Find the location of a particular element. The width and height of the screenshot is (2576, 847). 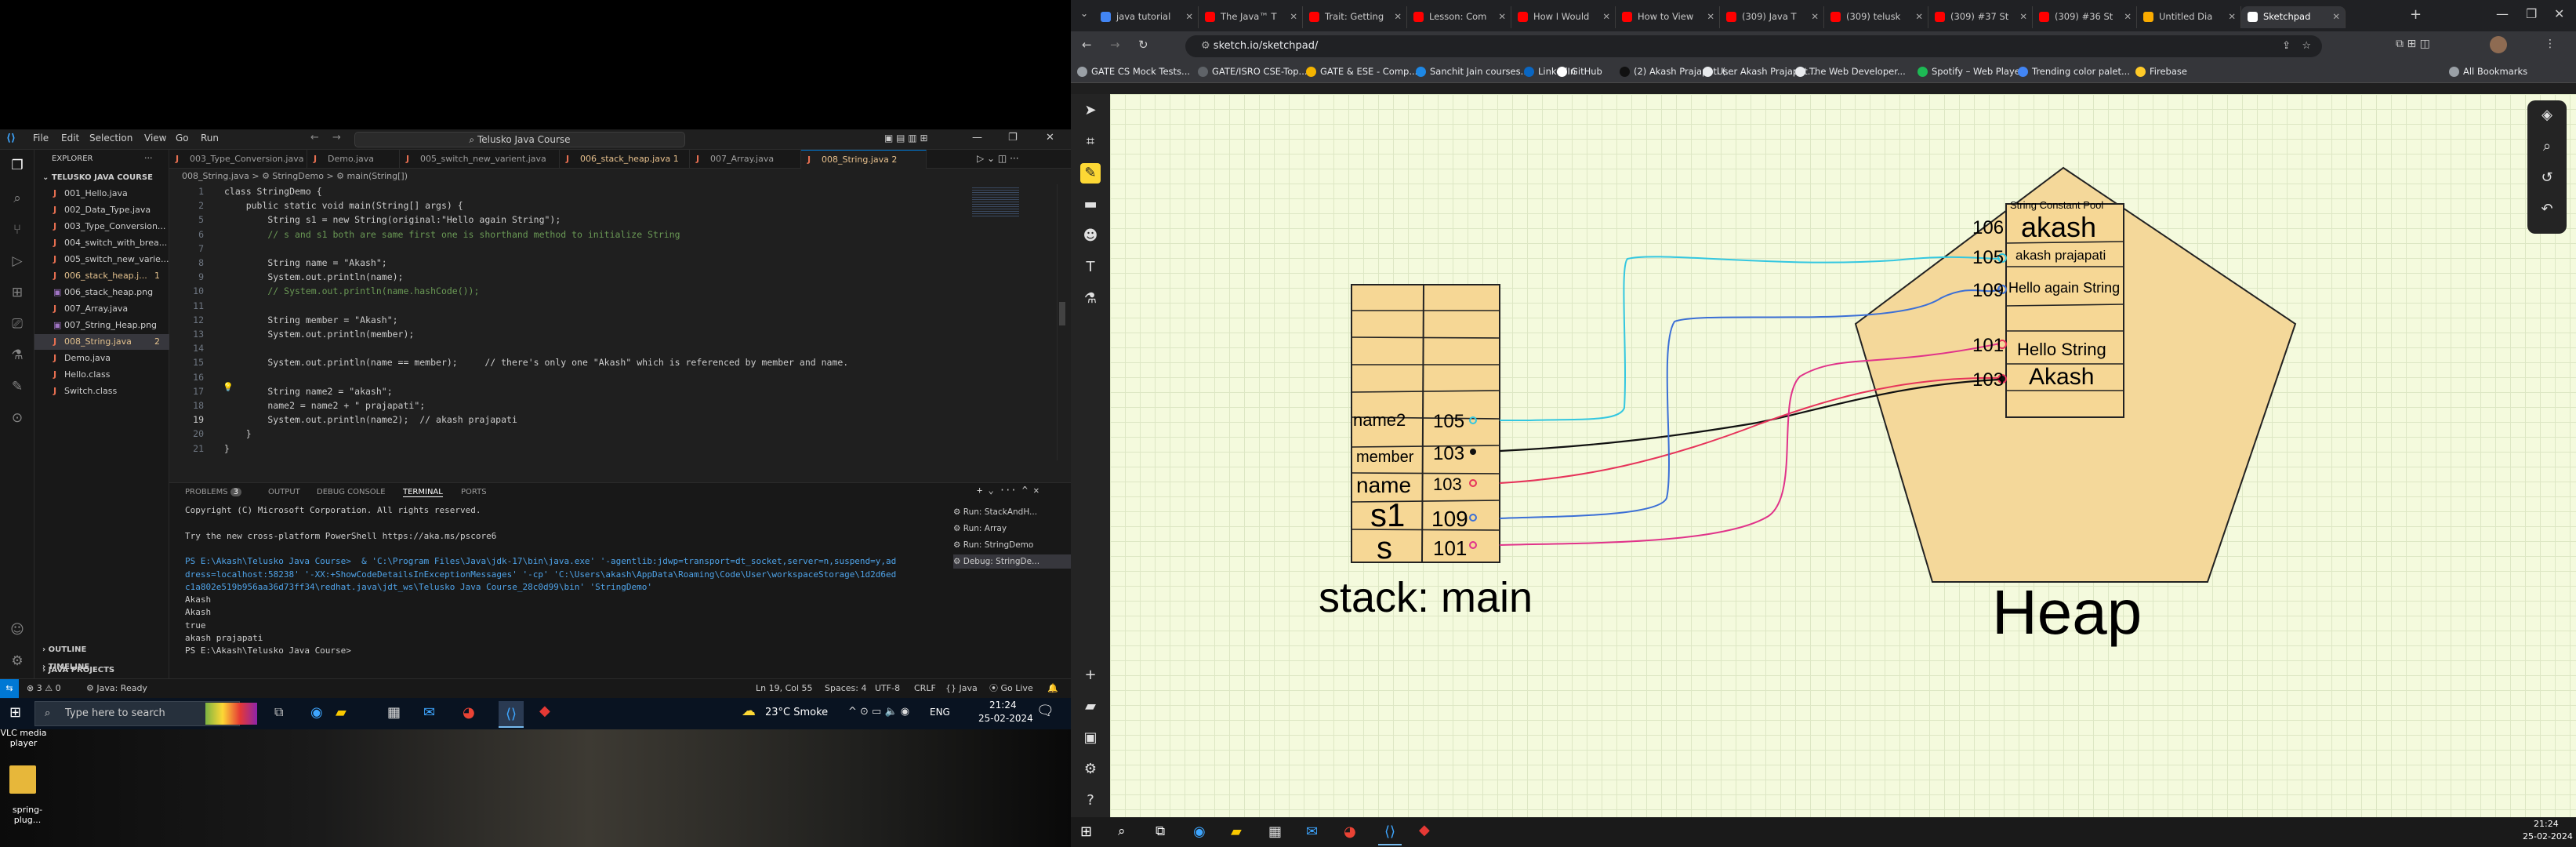

settings-gear-icon: ⚙ is located at coordinates (17, 661).